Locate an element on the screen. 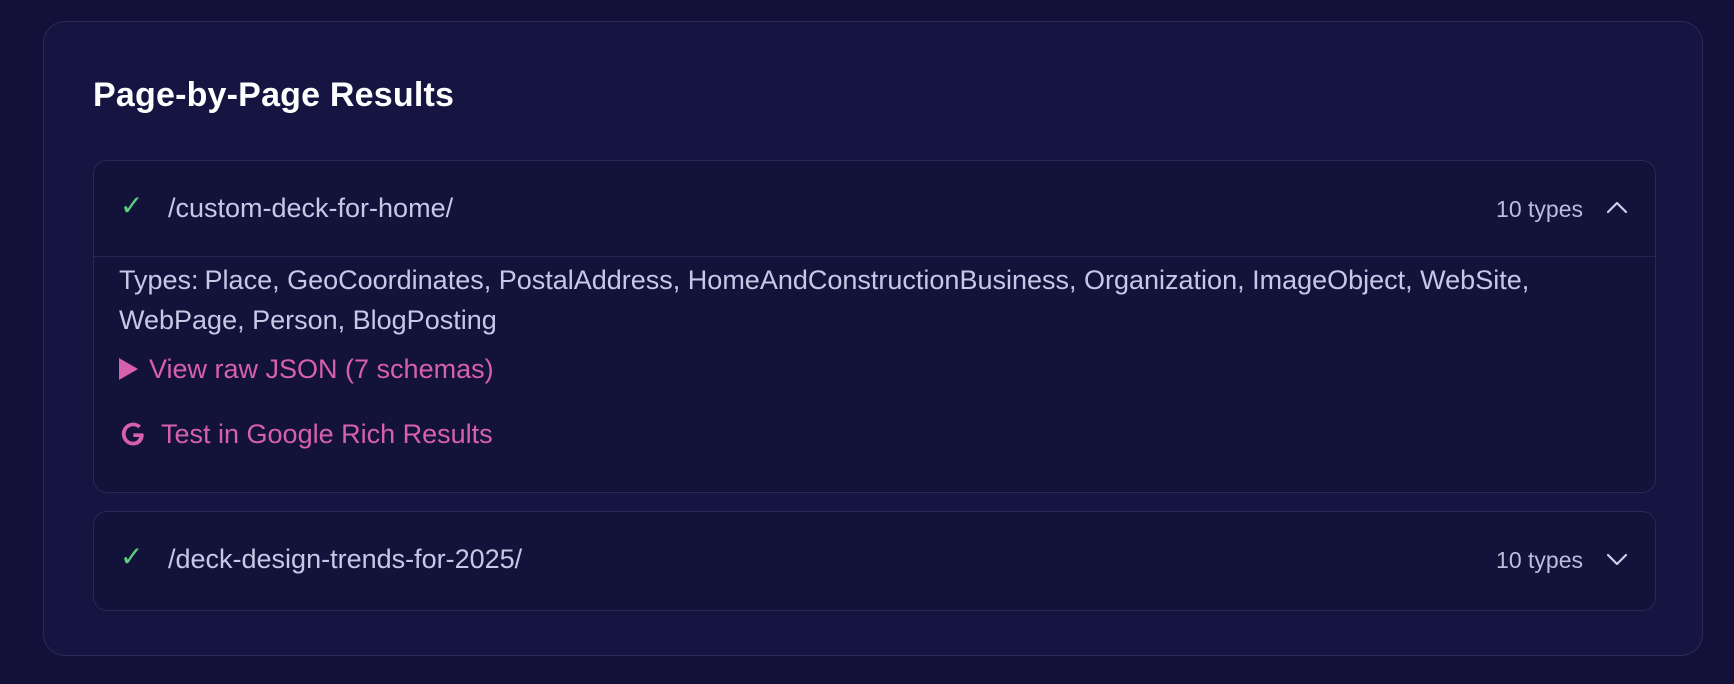  chevron-up-icon is located at coordinates (1617, 208).